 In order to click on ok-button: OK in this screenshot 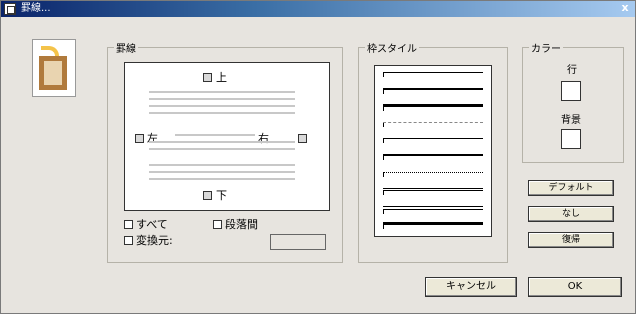, I will do `click(575, 287)`.